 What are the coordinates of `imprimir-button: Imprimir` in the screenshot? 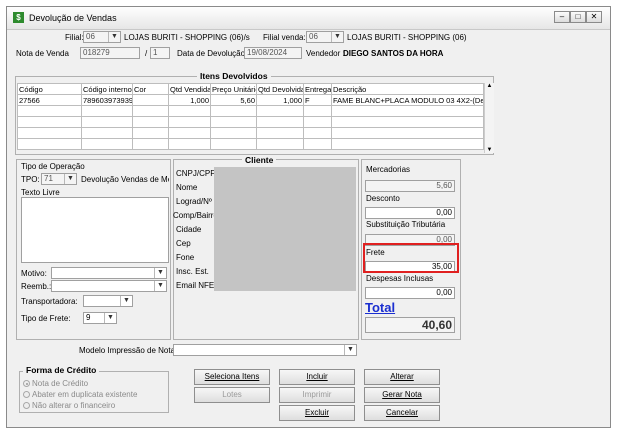 It's located at (317, 395).